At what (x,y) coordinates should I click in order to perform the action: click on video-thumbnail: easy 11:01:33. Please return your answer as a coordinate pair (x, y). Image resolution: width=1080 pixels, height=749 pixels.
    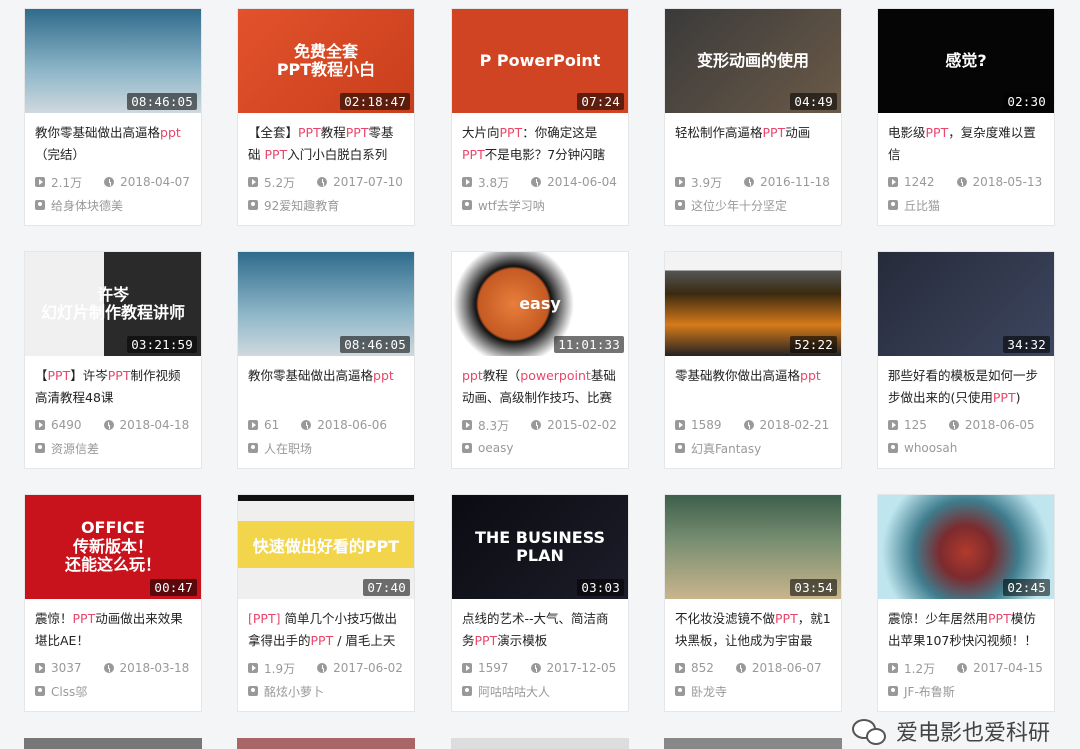
    Looking at the image, I should click on (540, 304).